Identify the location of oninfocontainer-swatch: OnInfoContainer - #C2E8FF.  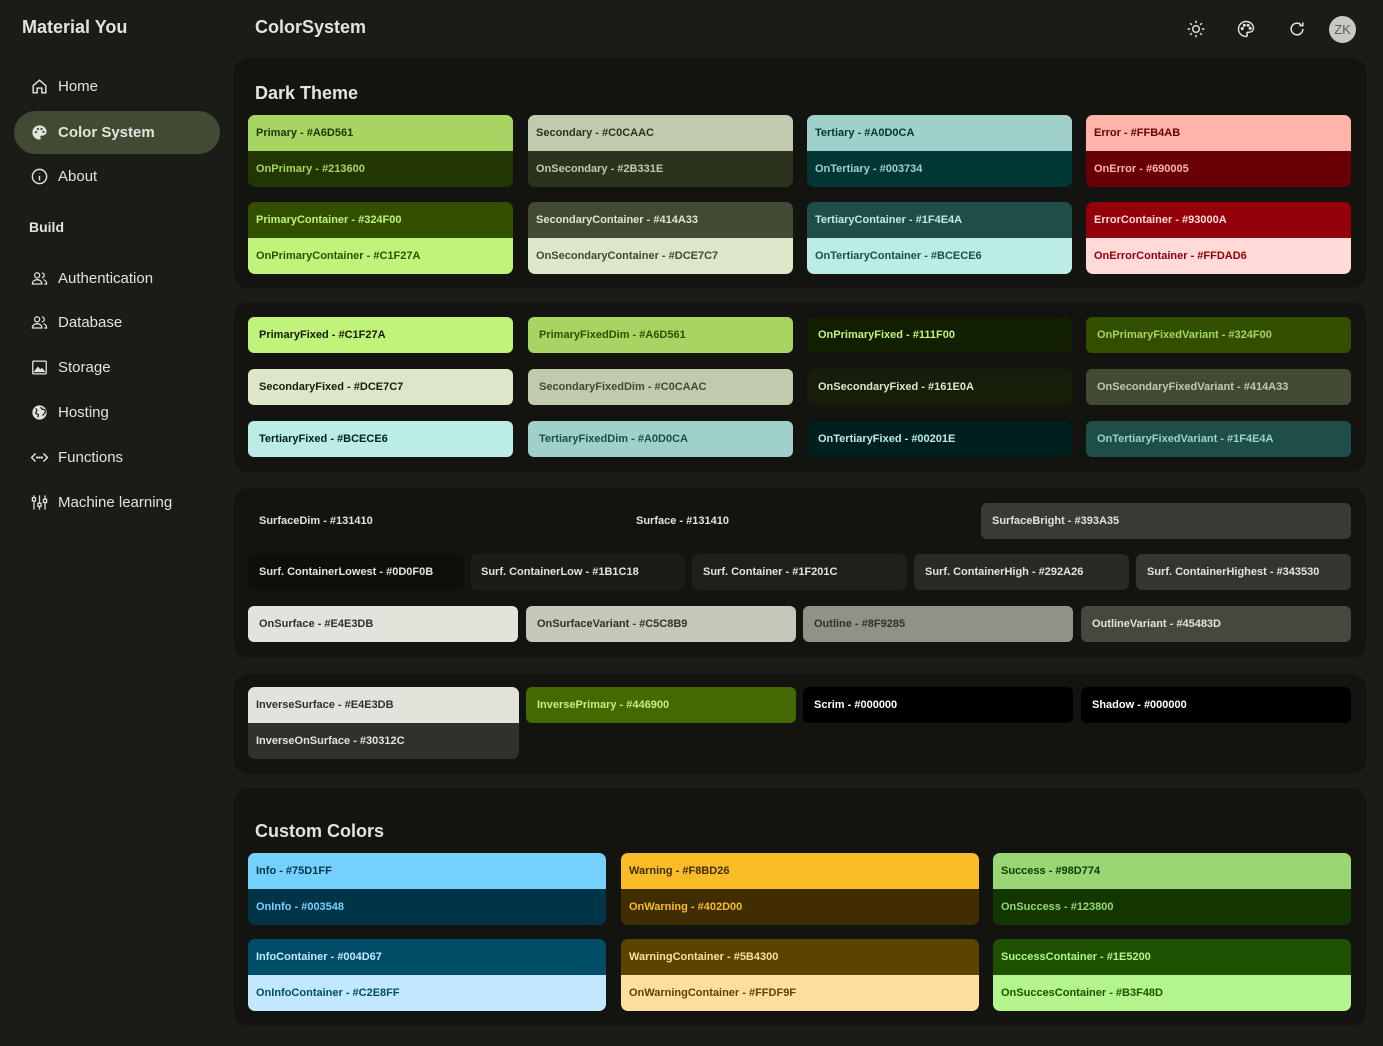
(427, 993).